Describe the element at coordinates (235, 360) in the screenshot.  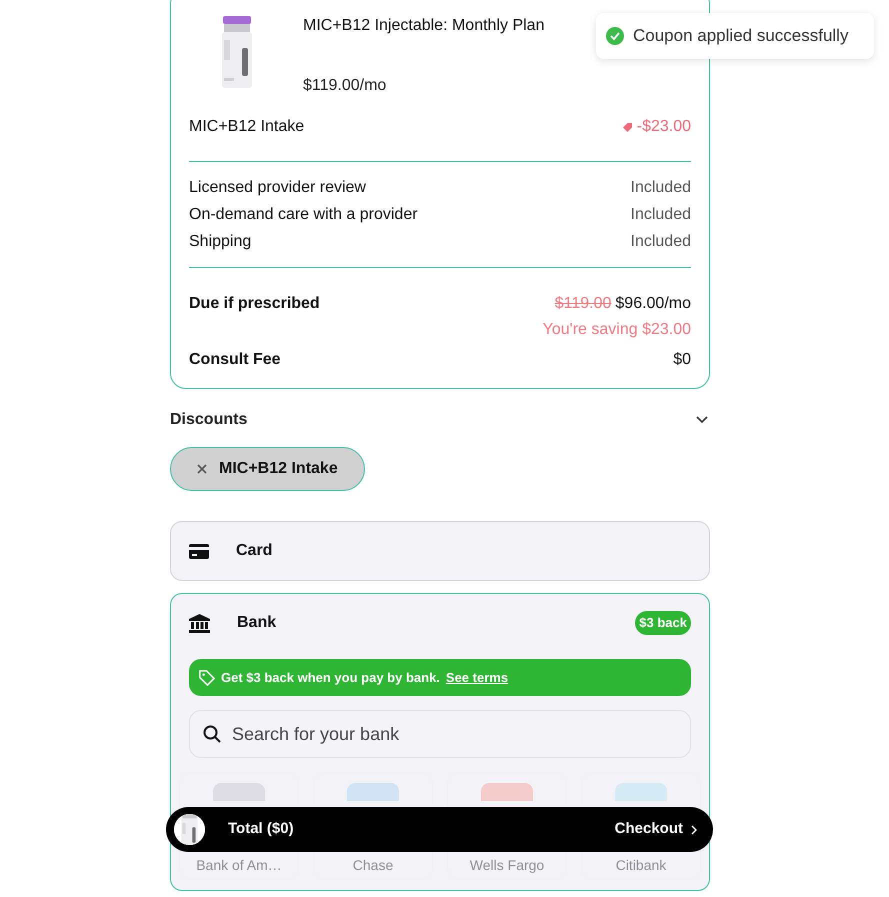
I see `consult-fee-label: Consult Fee` at that location.